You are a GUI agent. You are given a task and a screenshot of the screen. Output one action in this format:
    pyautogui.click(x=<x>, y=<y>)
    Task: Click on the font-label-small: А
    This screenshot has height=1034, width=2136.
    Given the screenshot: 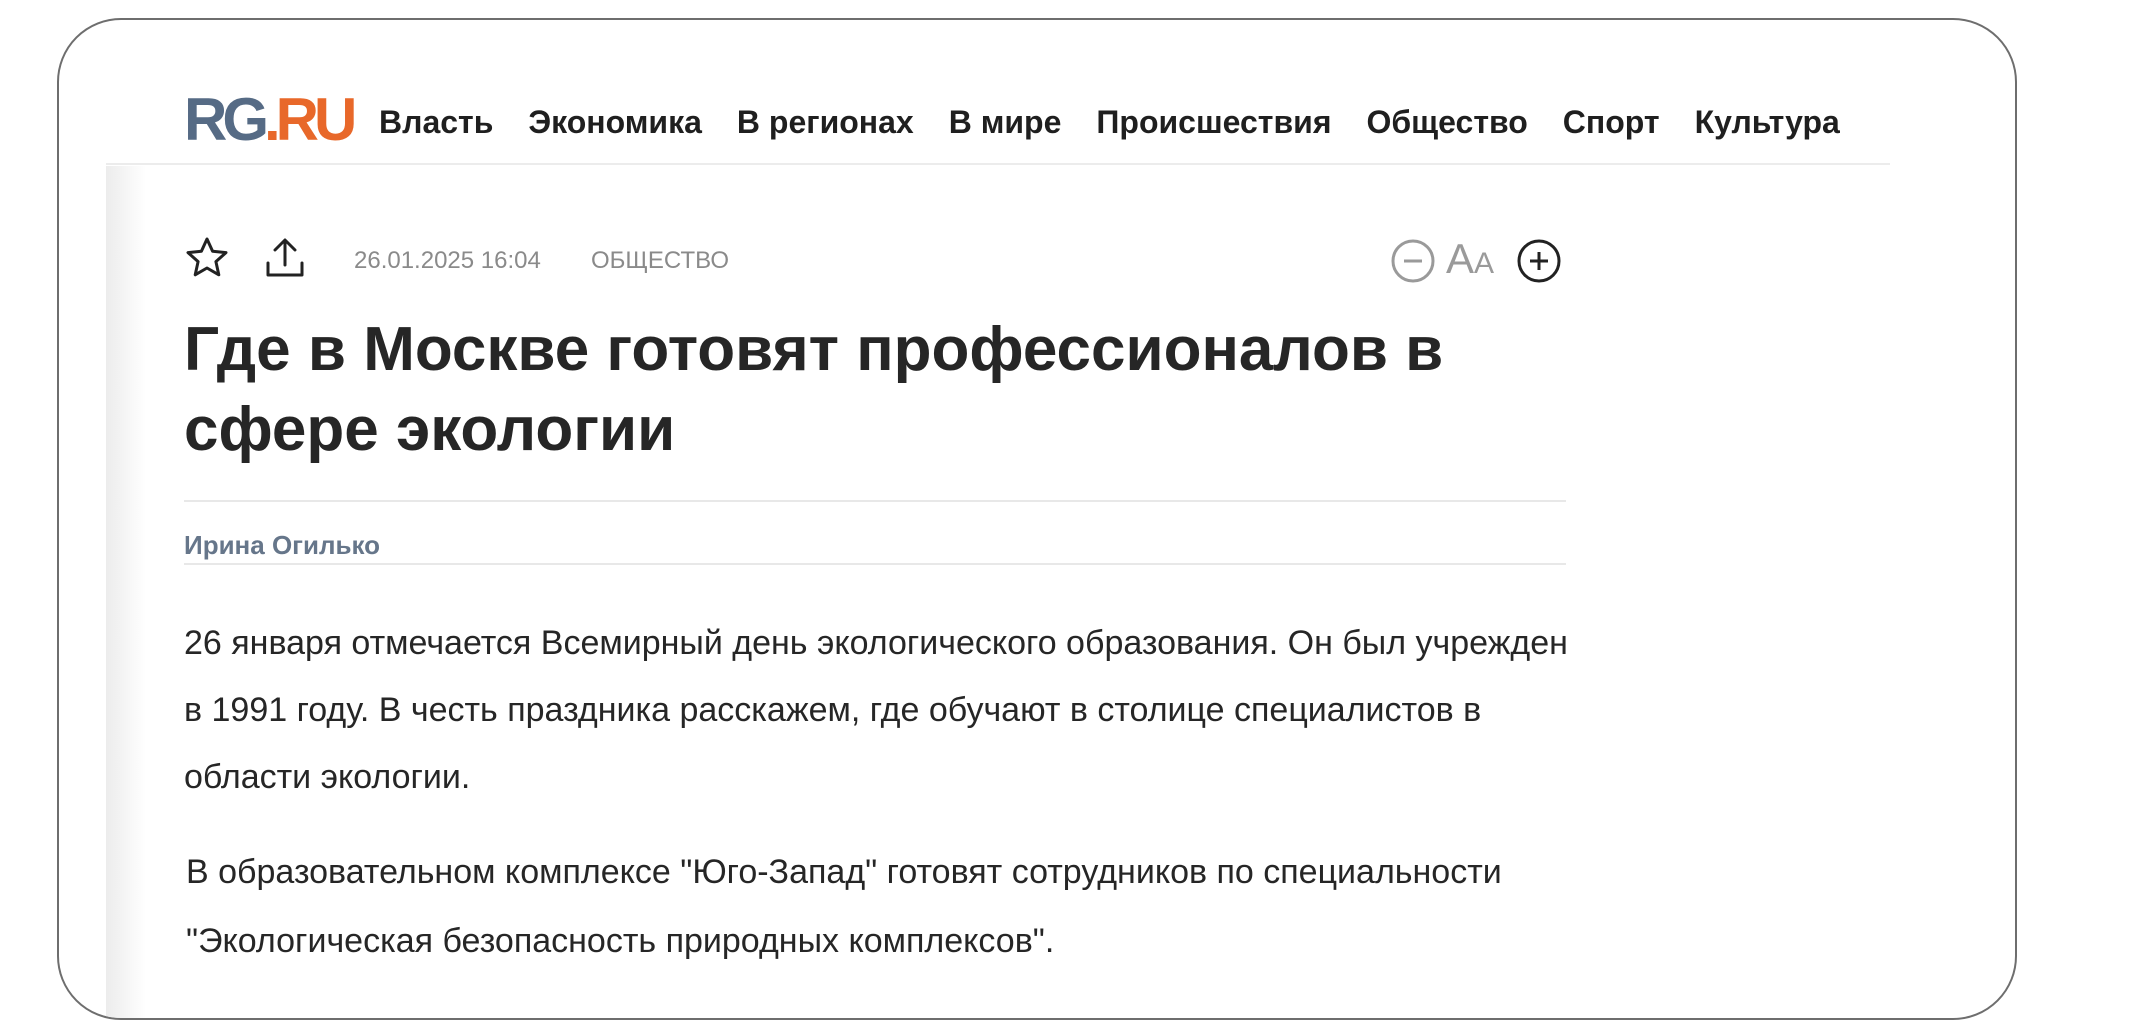 What is the action you would take?
    pyautogui.click(x=1484, y=263)
    